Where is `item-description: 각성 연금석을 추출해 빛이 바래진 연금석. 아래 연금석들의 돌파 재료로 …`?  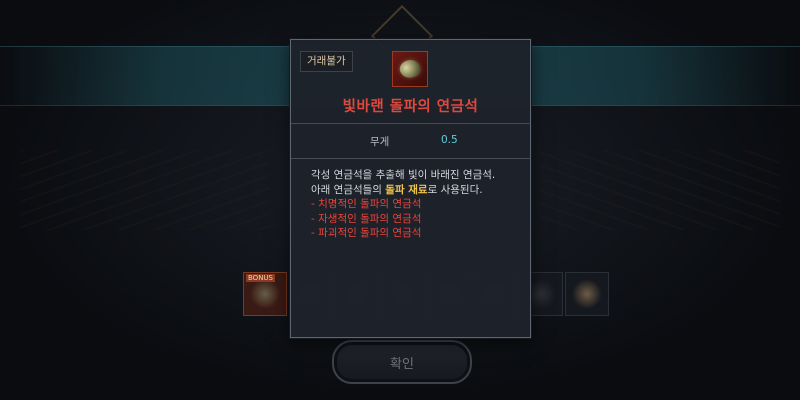
item-description: 각성 연금석을 추출해 빛이 바래진 연금석. 아래 연금석들의 돌파 재료로 … is located at coordinates (410, 200).